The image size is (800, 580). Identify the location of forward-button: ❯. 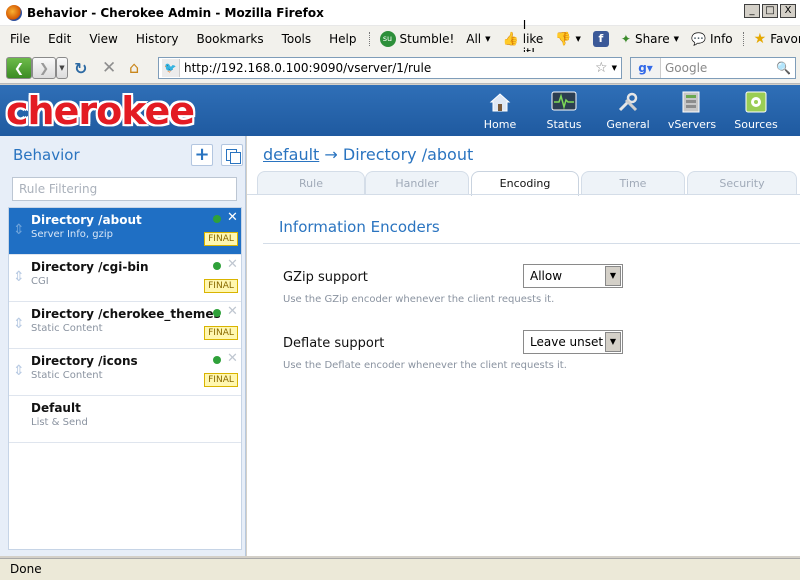
(44, 68).